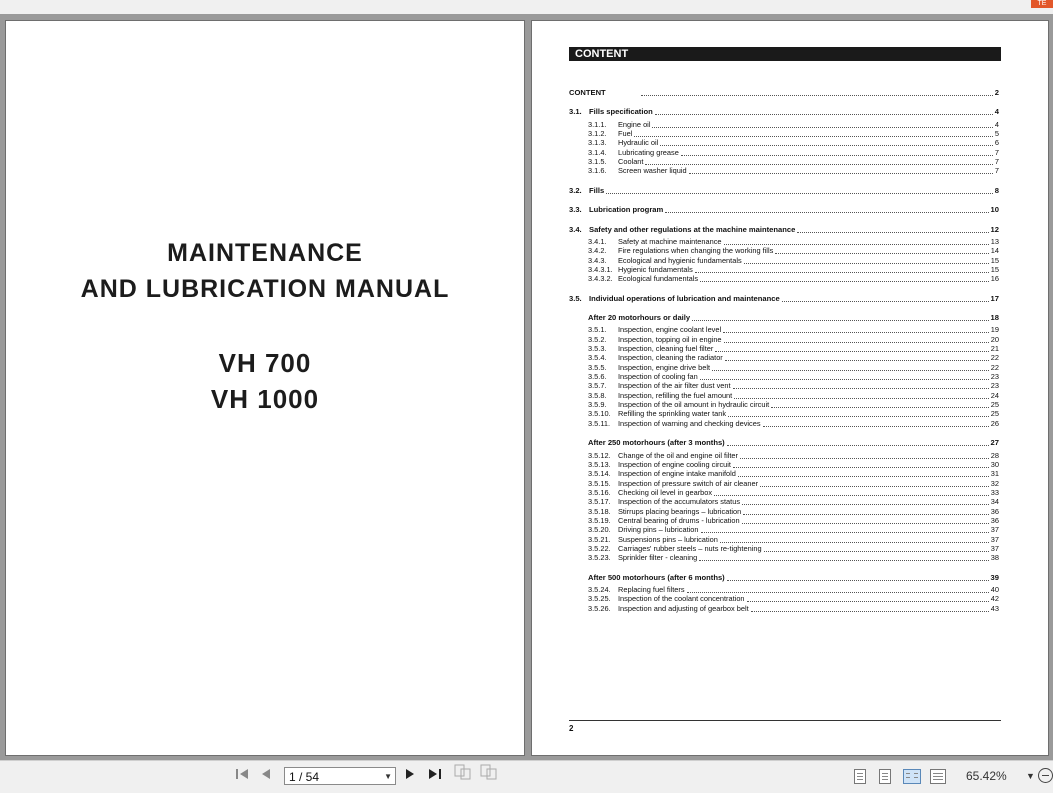 The image size is (1053, 793). I want to click on toc-entry-page: 7, so click(996, 171).